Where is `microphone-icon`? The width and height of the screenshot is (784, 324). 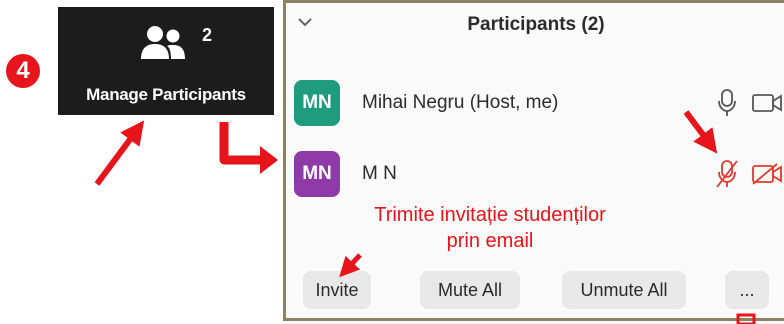
microphone-icon is located at coordinates (727, 103).